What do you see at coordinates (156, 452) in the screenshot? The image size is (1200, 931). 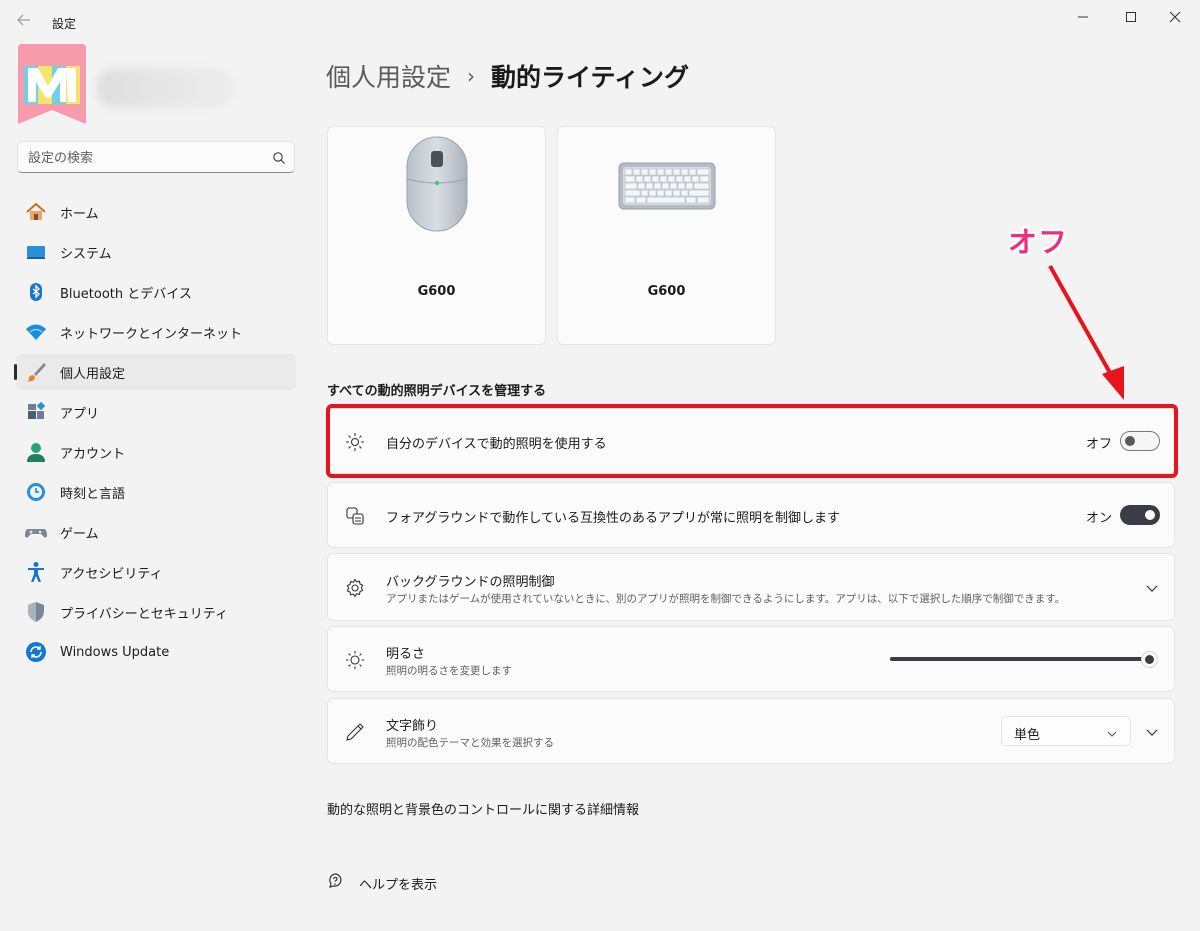 I see `sidebar-item-accounts: アカウント` at bounding box center [156, 452].